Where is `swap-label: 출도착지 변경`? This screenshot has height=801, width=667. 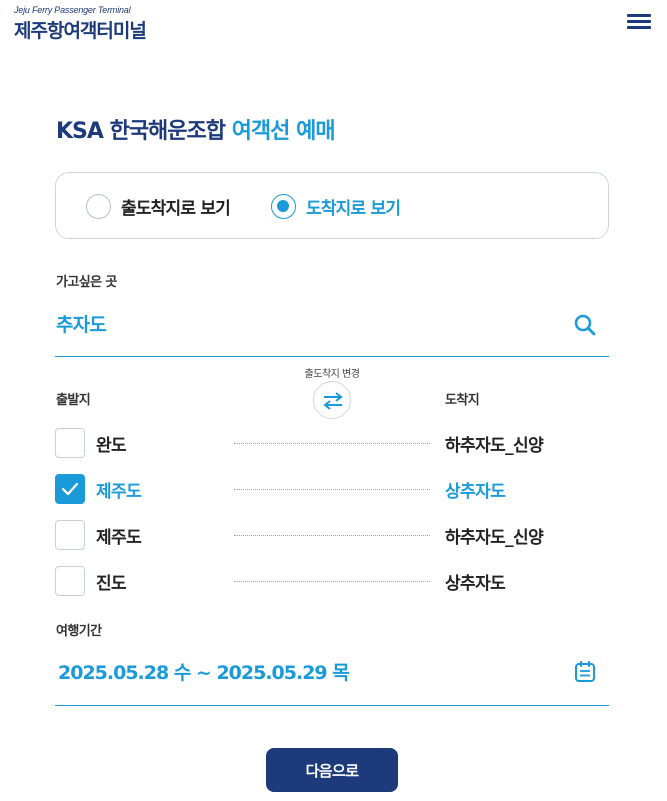
swap-label: 출도착지 변경 is located at coordinates (332, 374).